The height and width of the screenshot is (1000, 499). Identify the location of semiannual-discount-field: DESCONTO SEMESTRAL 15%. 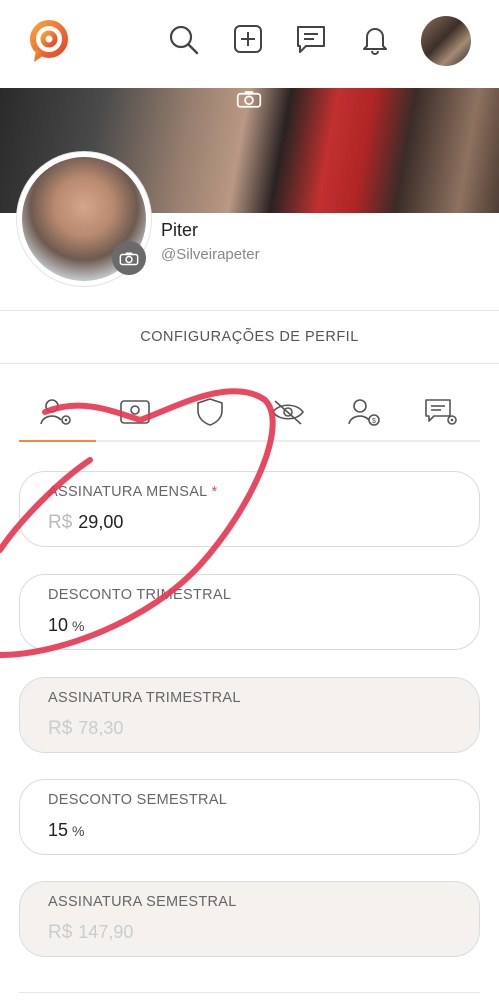
(249, 817).